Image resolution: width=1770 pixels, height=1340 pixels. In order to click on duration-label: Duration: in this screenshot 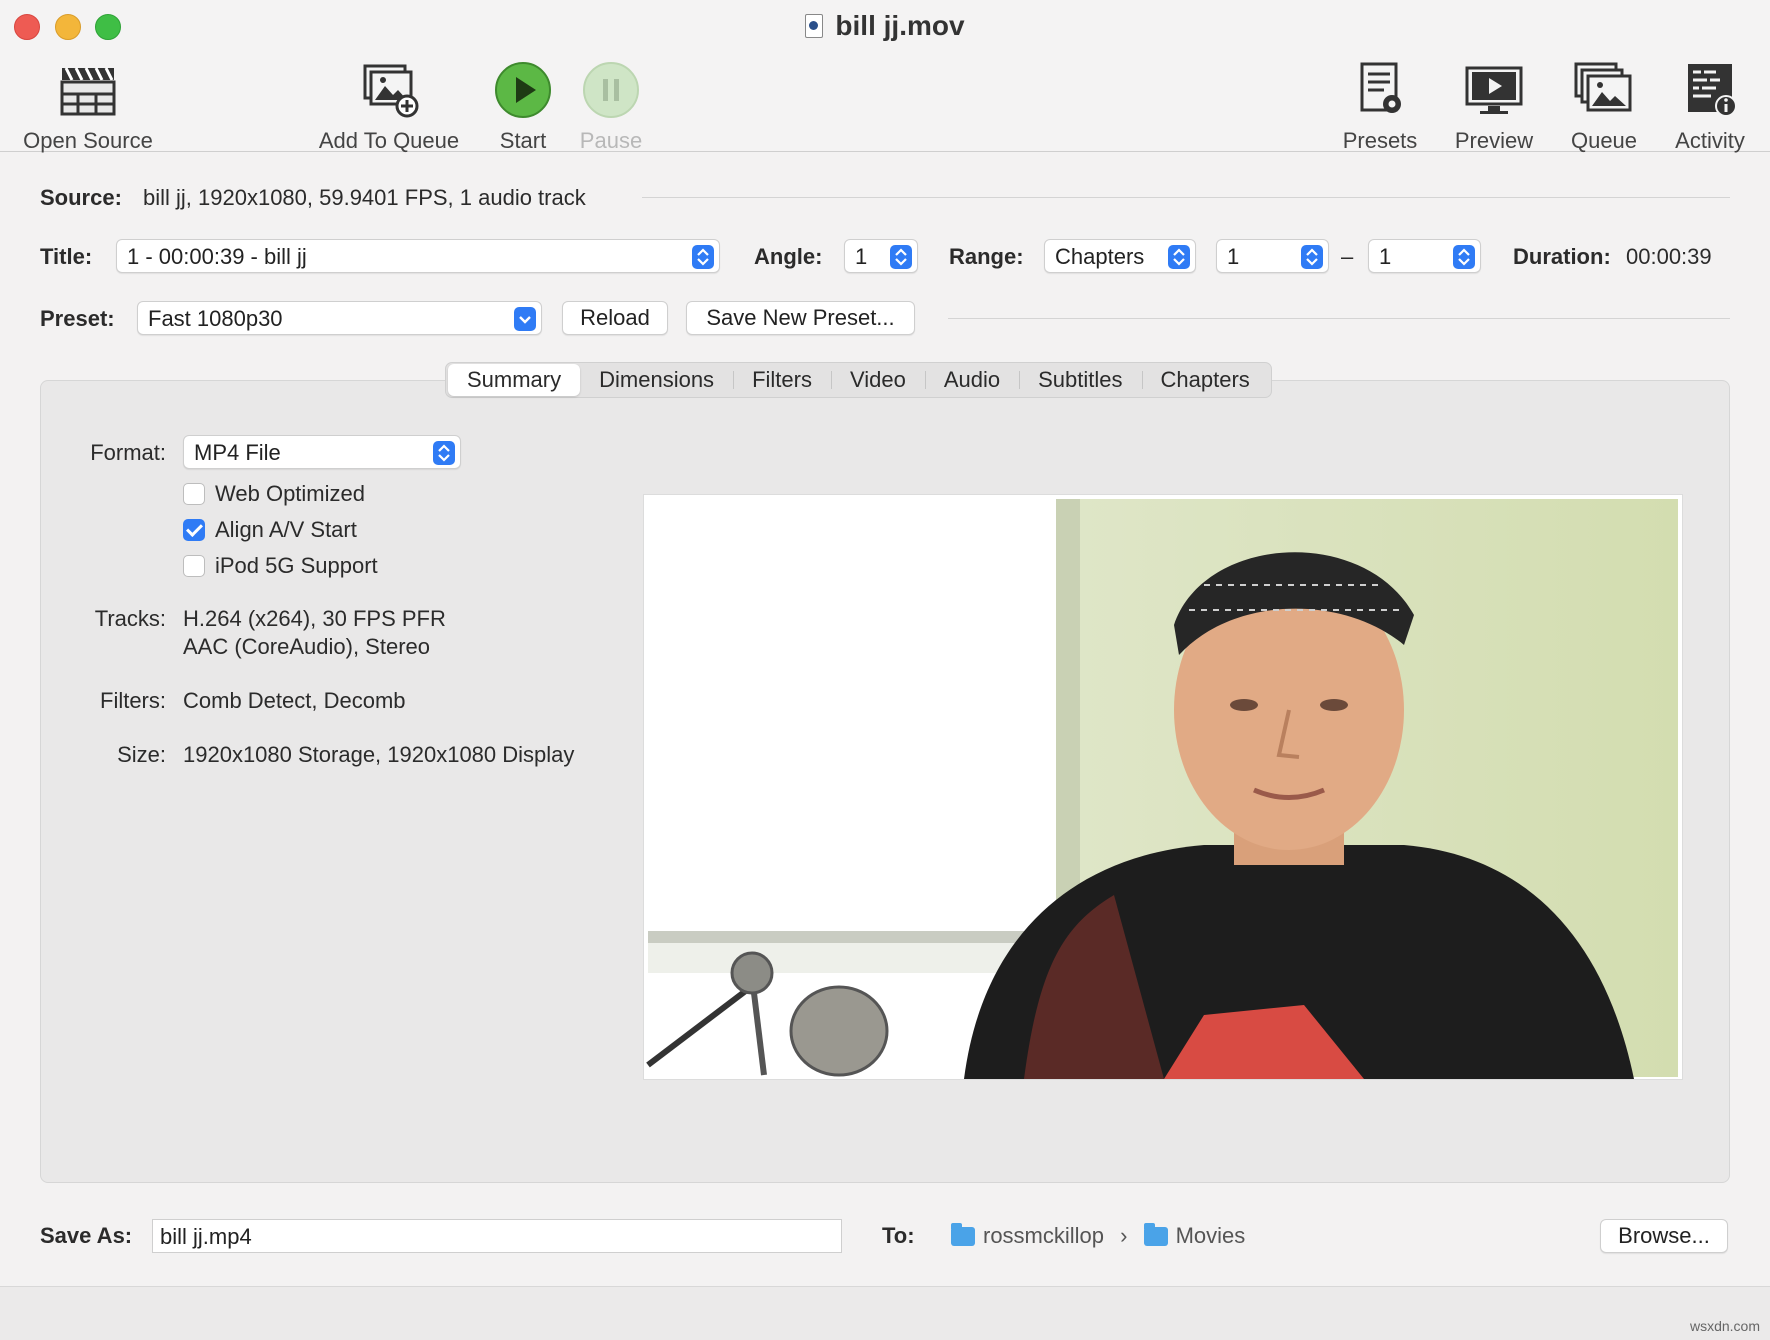, I will do `click(1562, 256)`.